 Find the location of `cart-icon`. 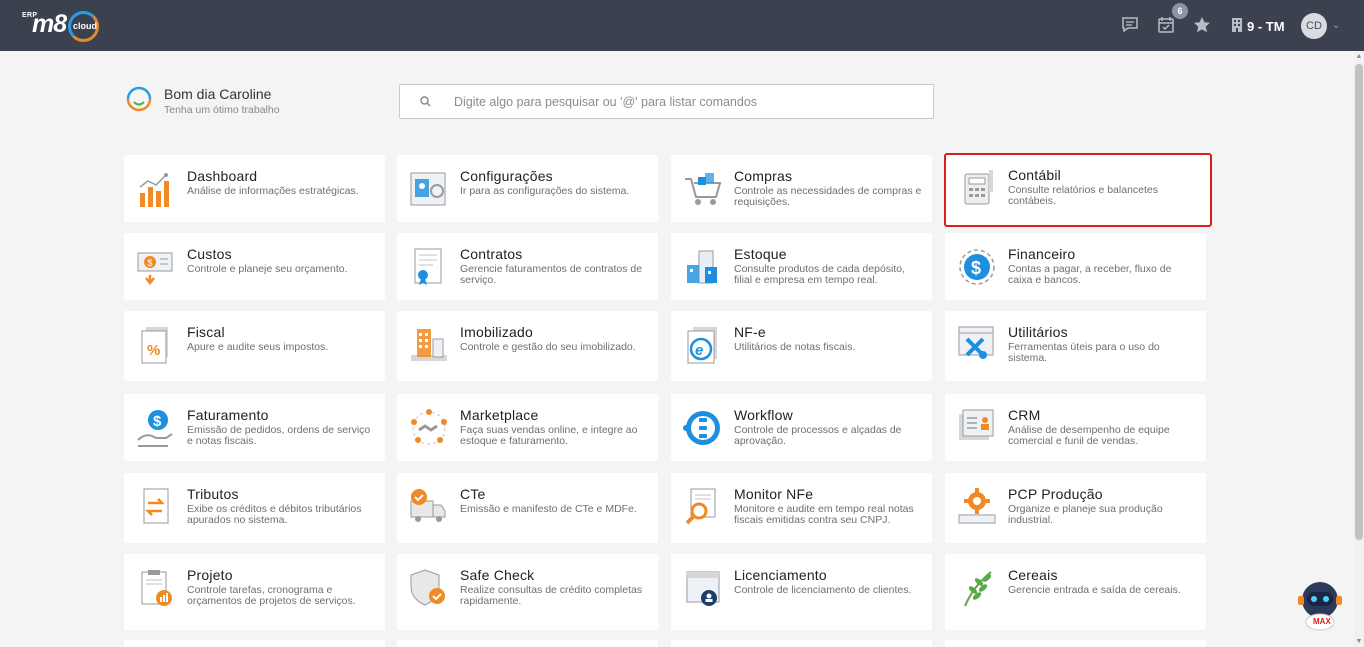

cart-icon is located at coordinates (703, 189).